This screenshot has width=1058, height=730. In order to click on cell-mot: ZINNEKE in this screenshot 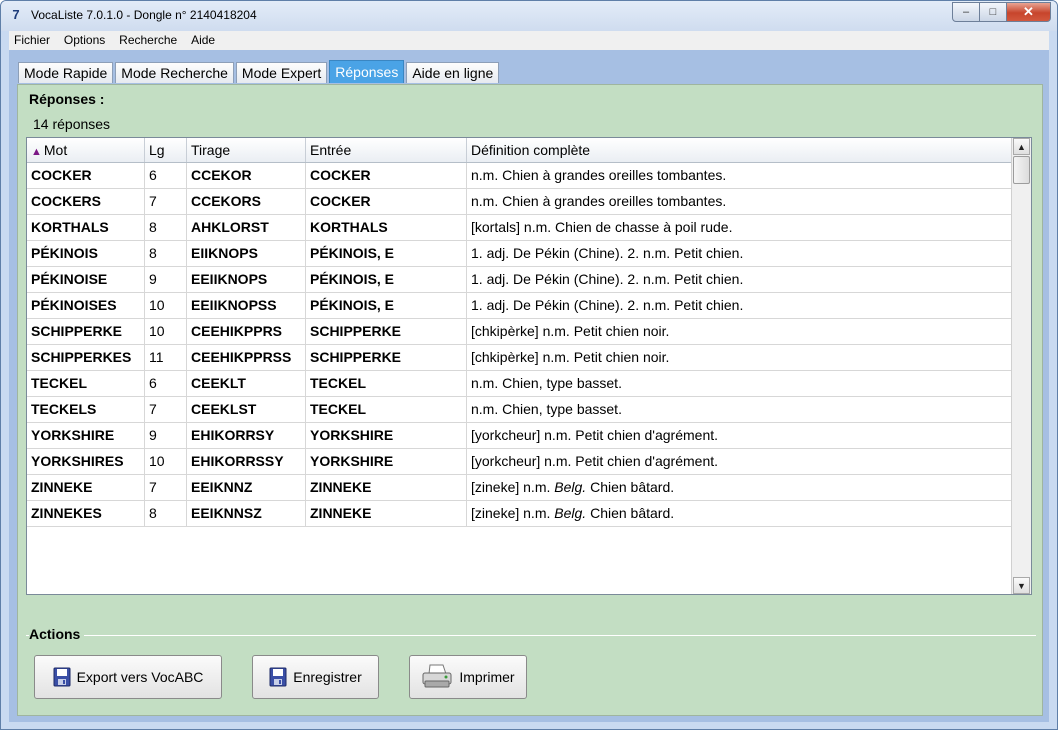, I will do `click(86, 487)`.